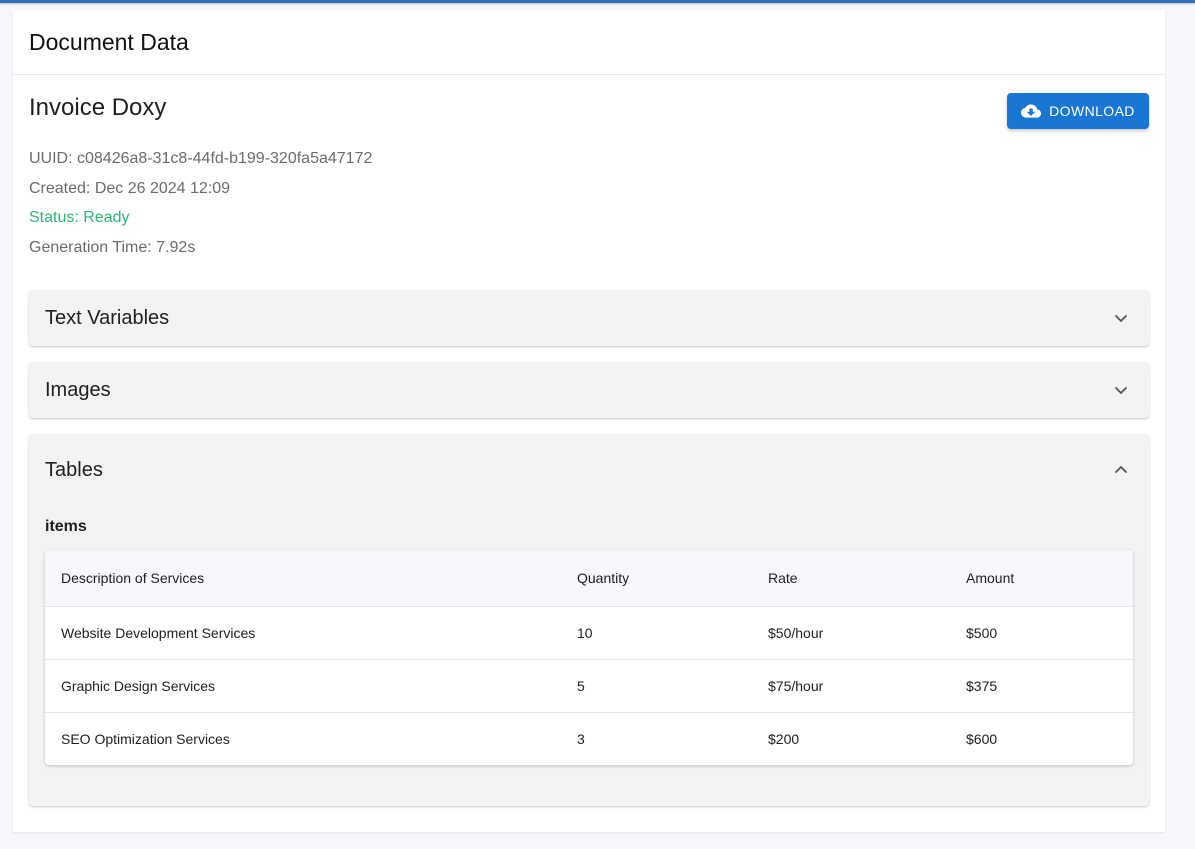  I want to click on images-title: Images, so click(78, 389).